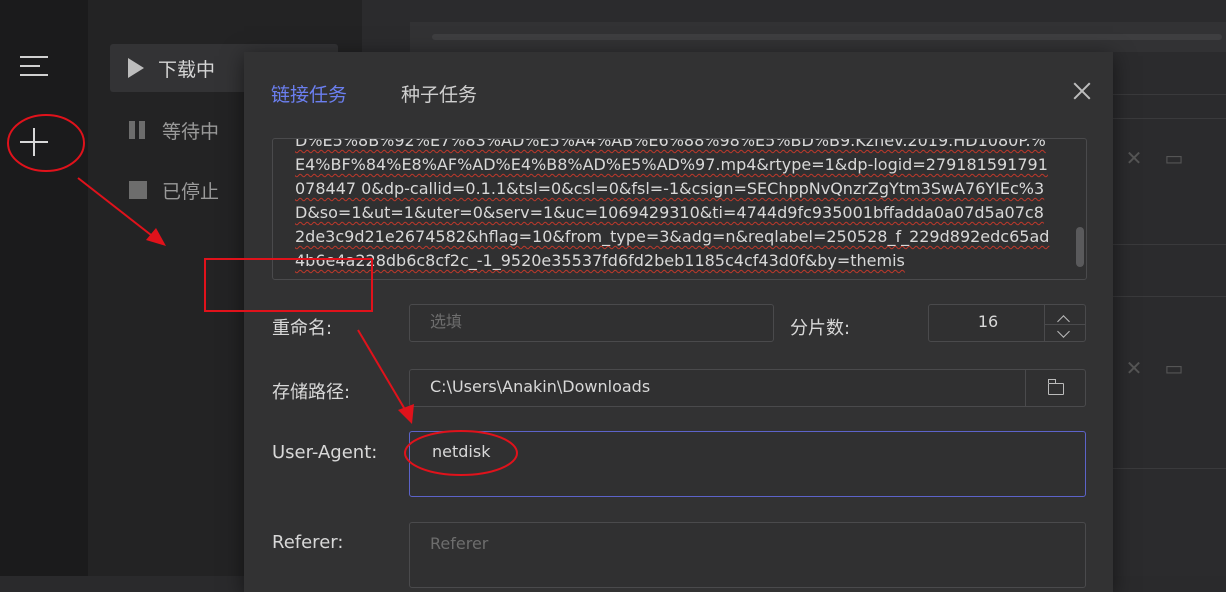  What do you see at coordinates (1082, 91) in the screenshot?
I see `close-icon` at bounding box center [1082, 91].